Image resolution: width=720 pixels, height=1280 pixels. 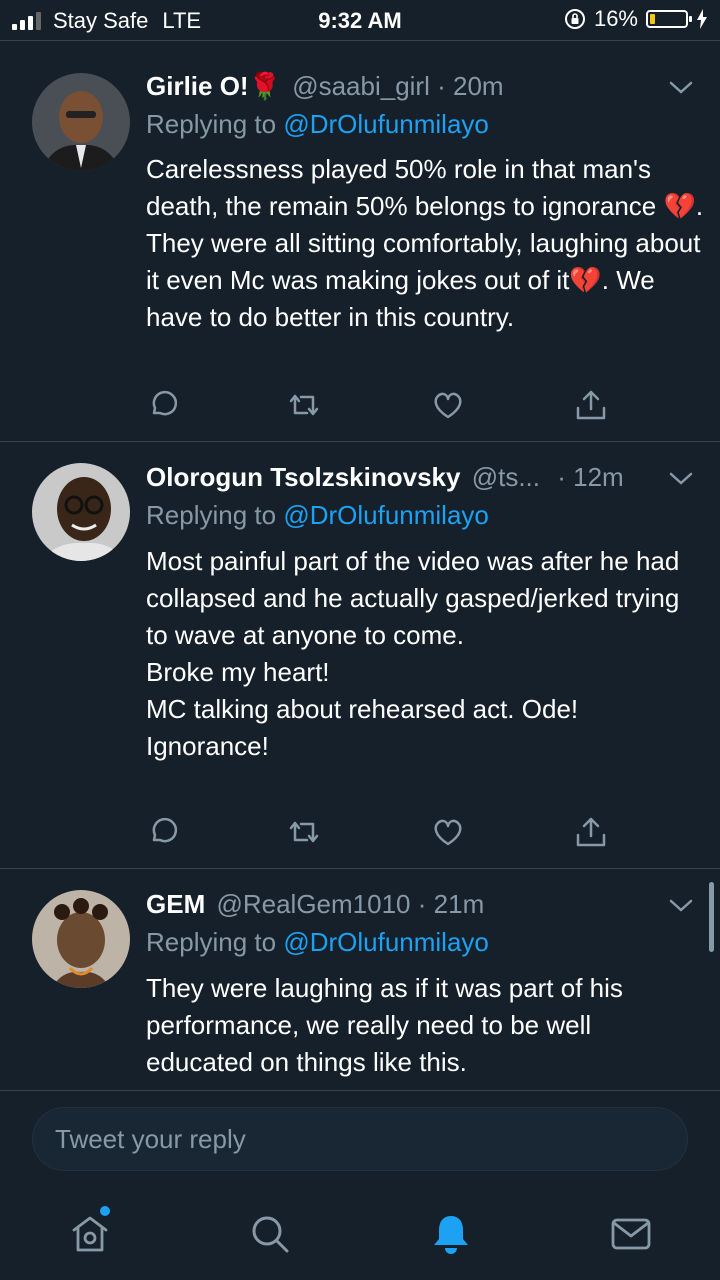 What do you see at coordinates (631, 1234) in the screenshot?
I see `messages-icon` at bounding box center [631, 1234].